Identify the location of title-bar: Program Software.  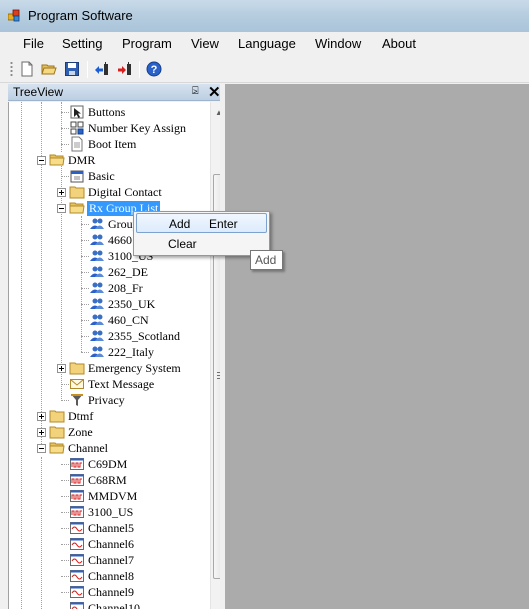
(264, 16).